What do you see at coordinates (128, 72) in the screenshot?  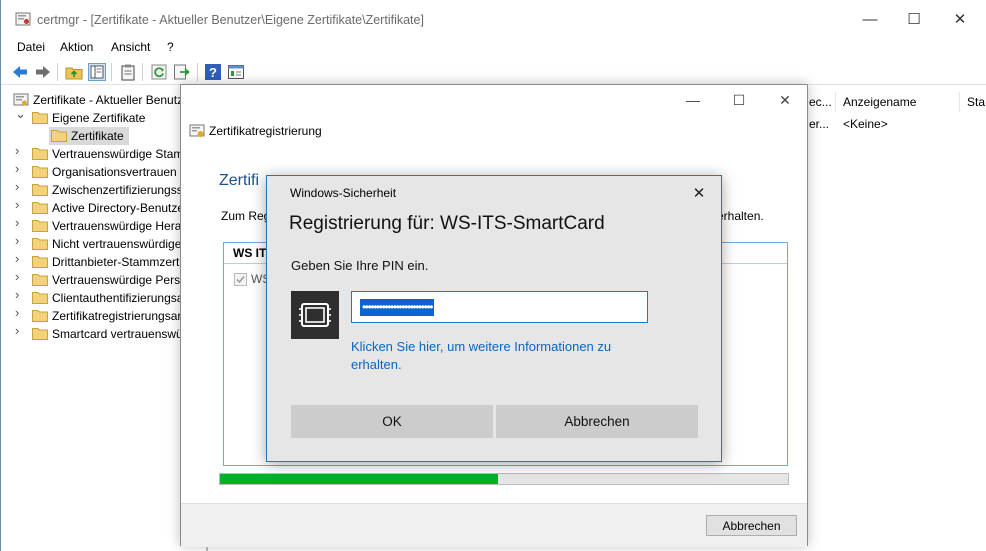 I see `clipboard-icon` at bounding box center [128, 72].